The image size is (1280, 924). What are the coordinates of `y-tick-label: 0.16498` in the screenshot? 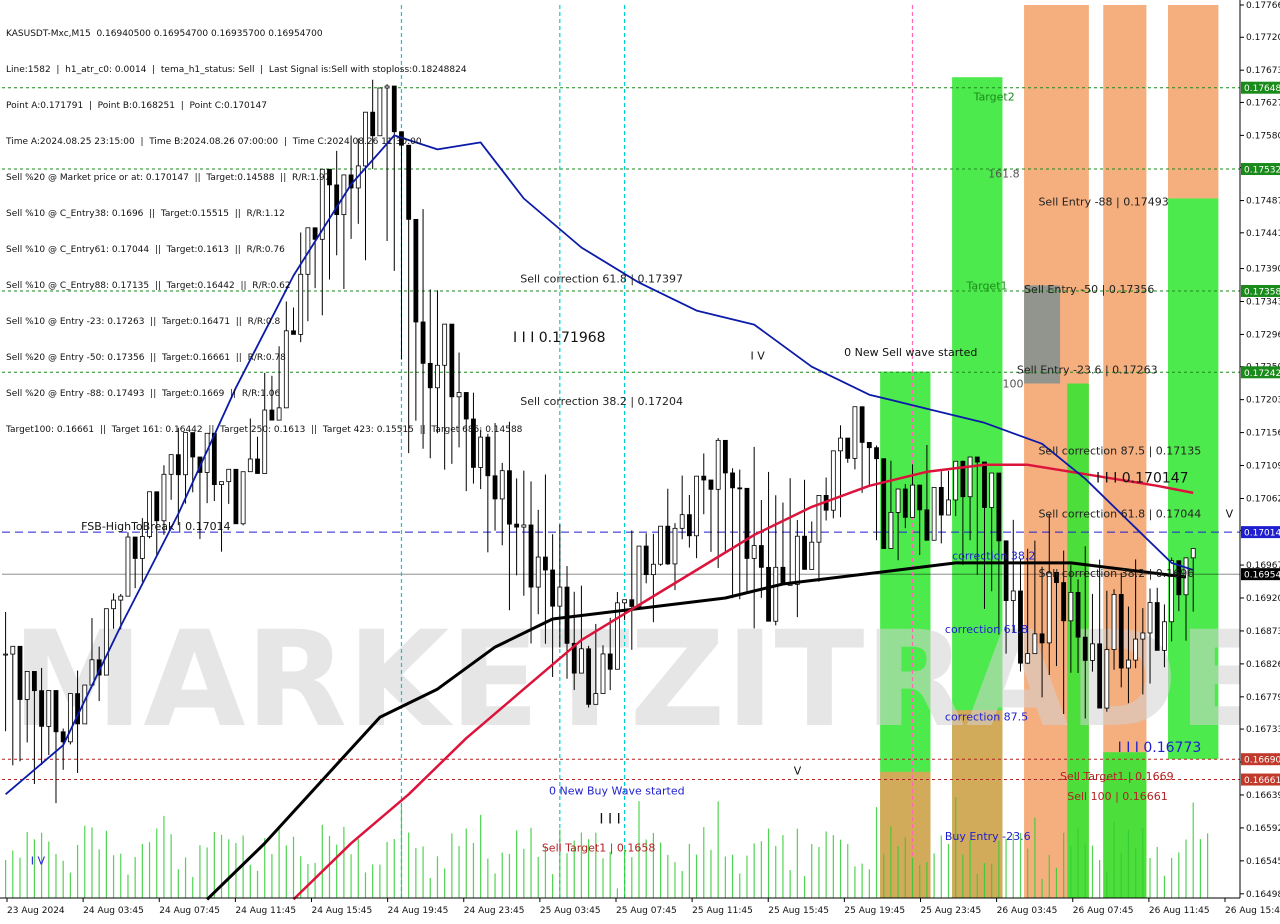 It's located at (1263, 895).